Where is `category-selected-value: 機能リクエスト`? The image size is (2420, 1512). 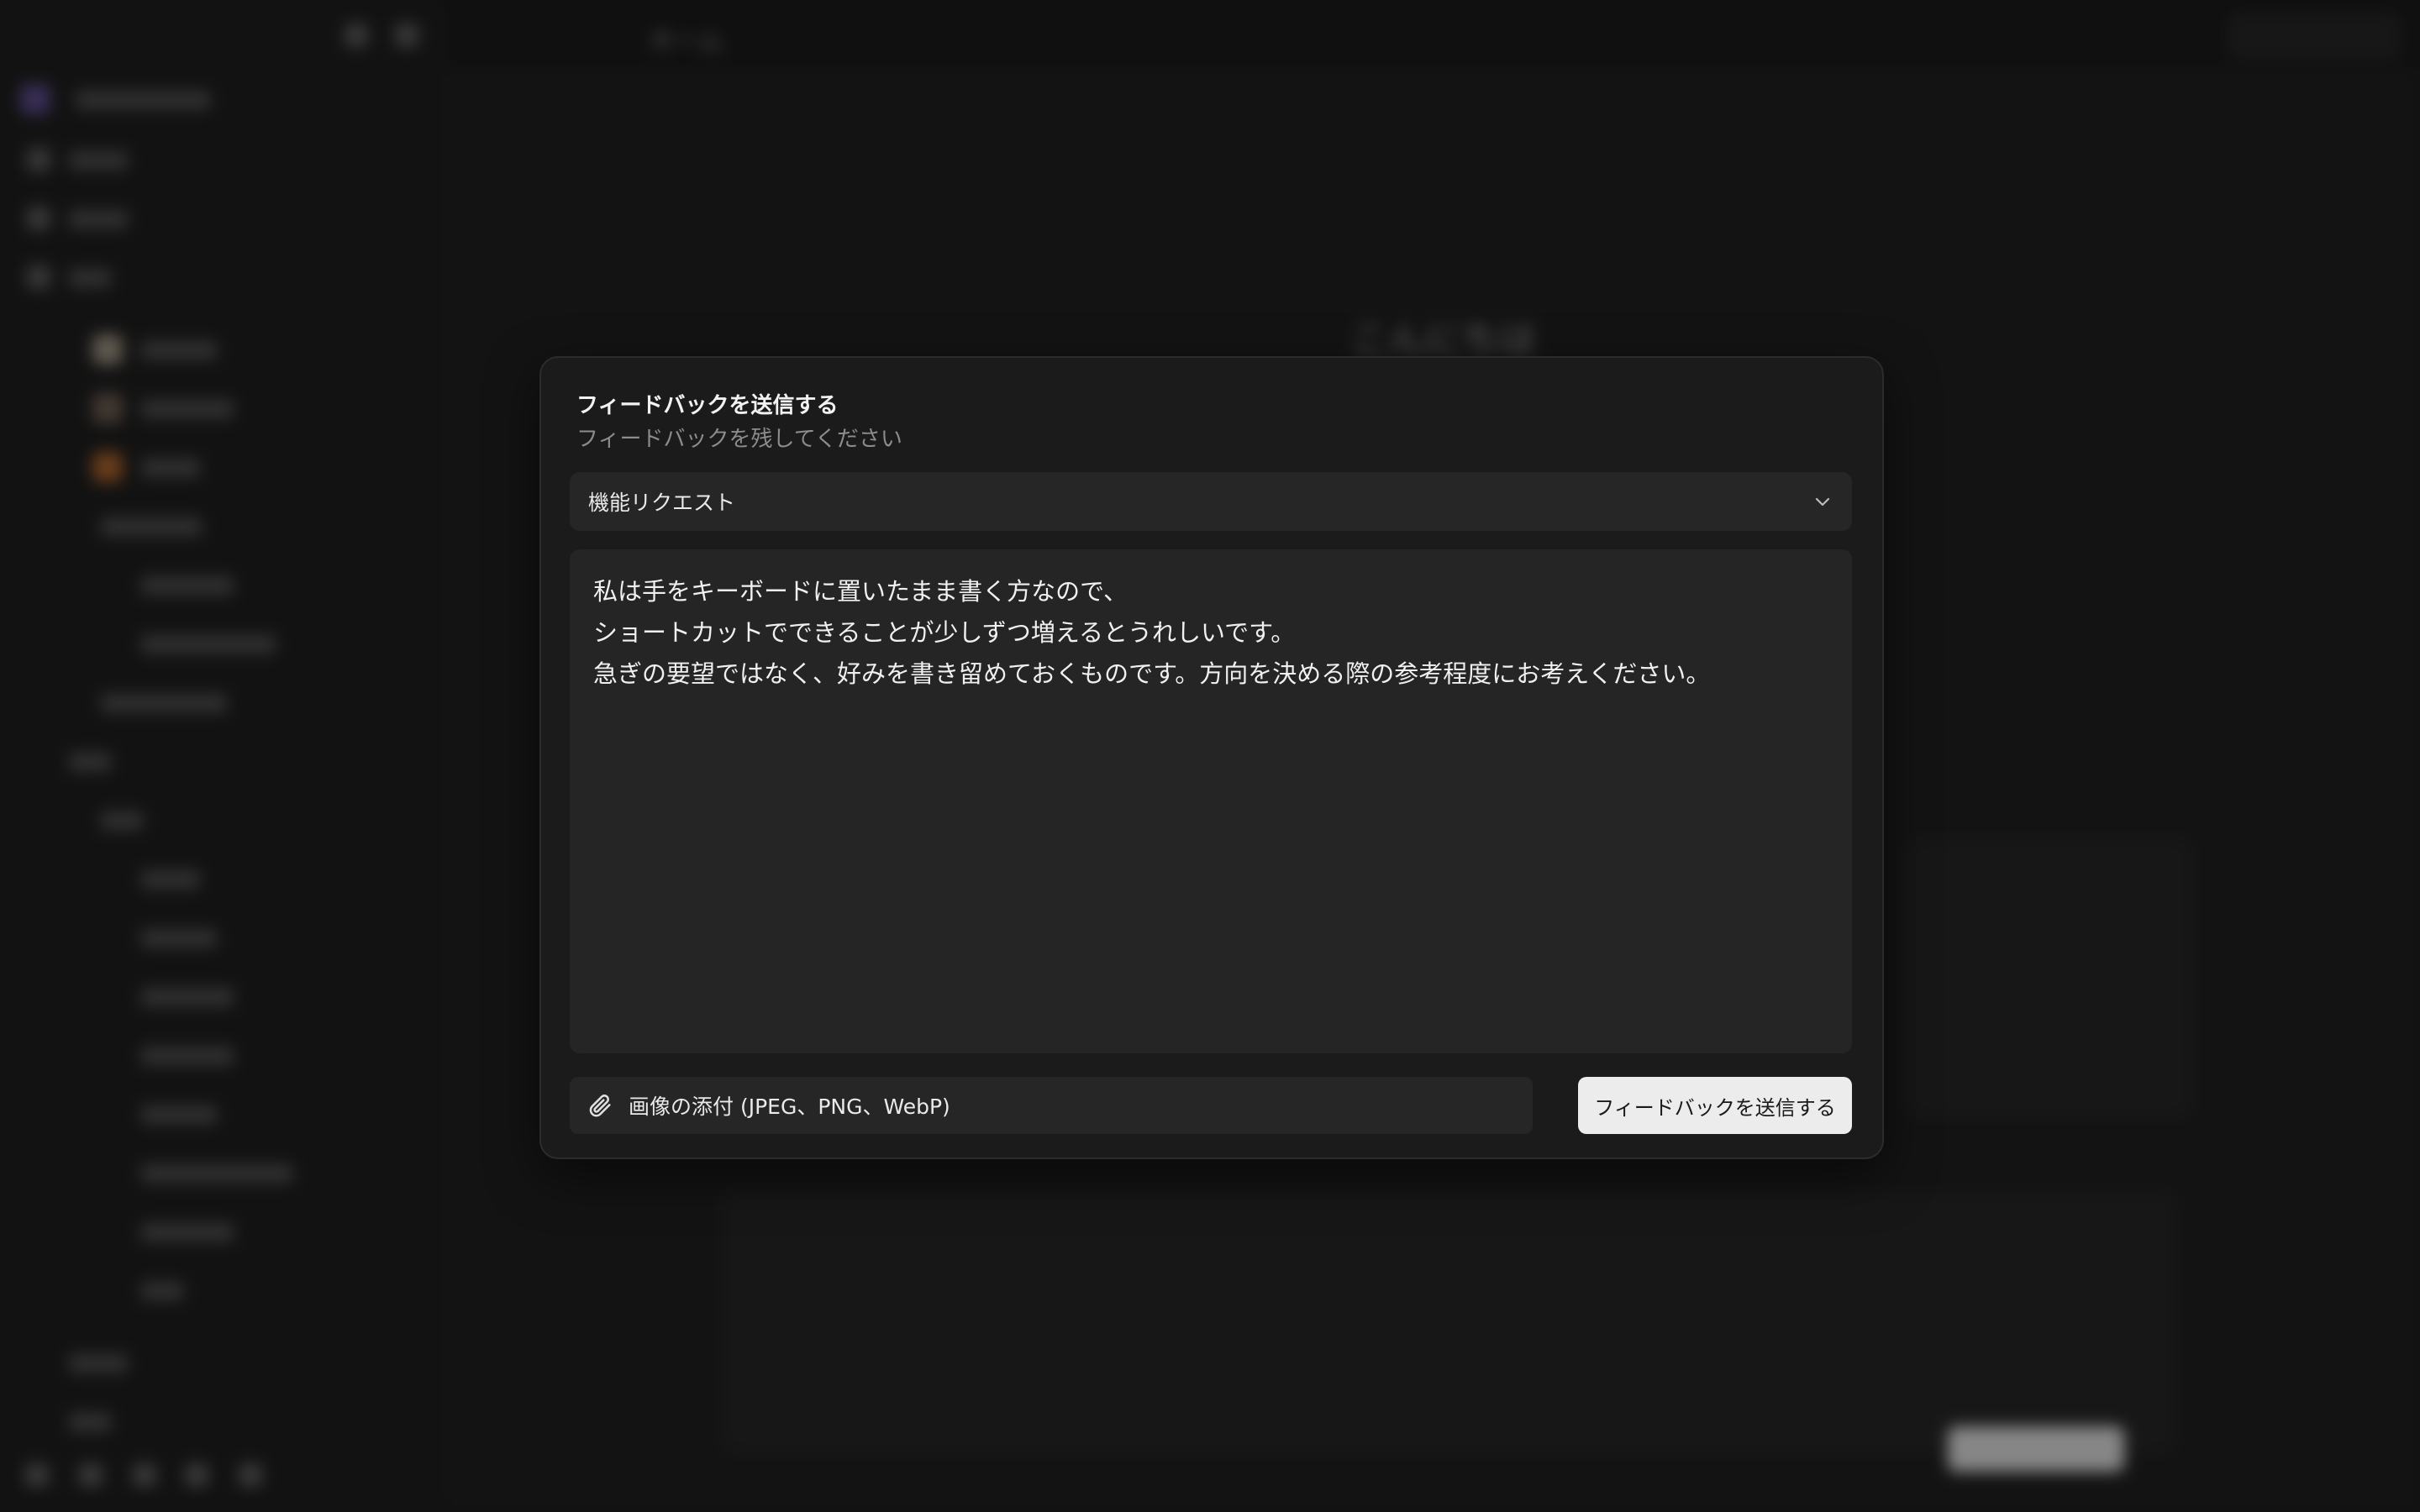
category-selected-value: 機能リクエスト is located at coordinates (662, 503).